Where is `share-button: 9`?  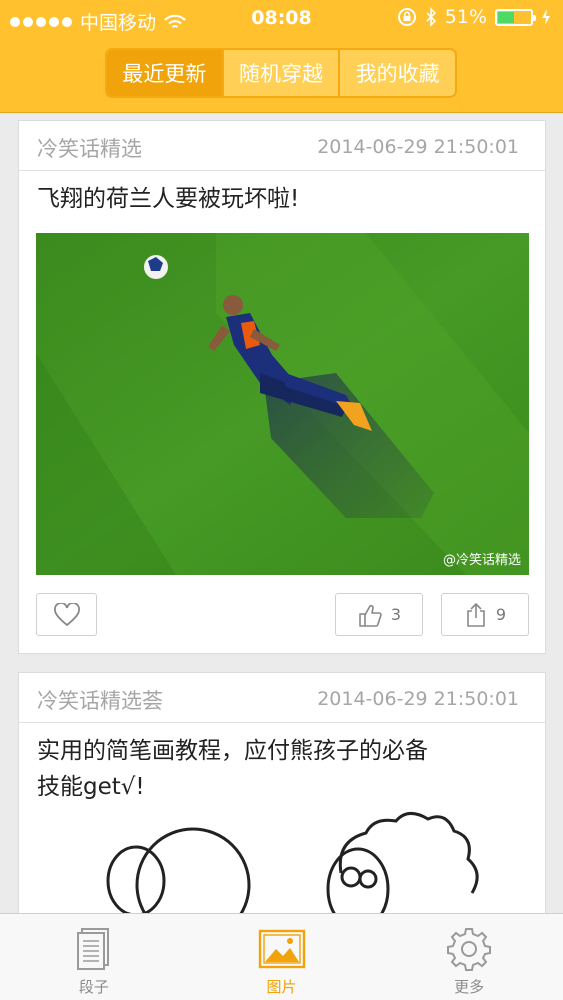
share-button: 9 is located at coordinates (485, 614).